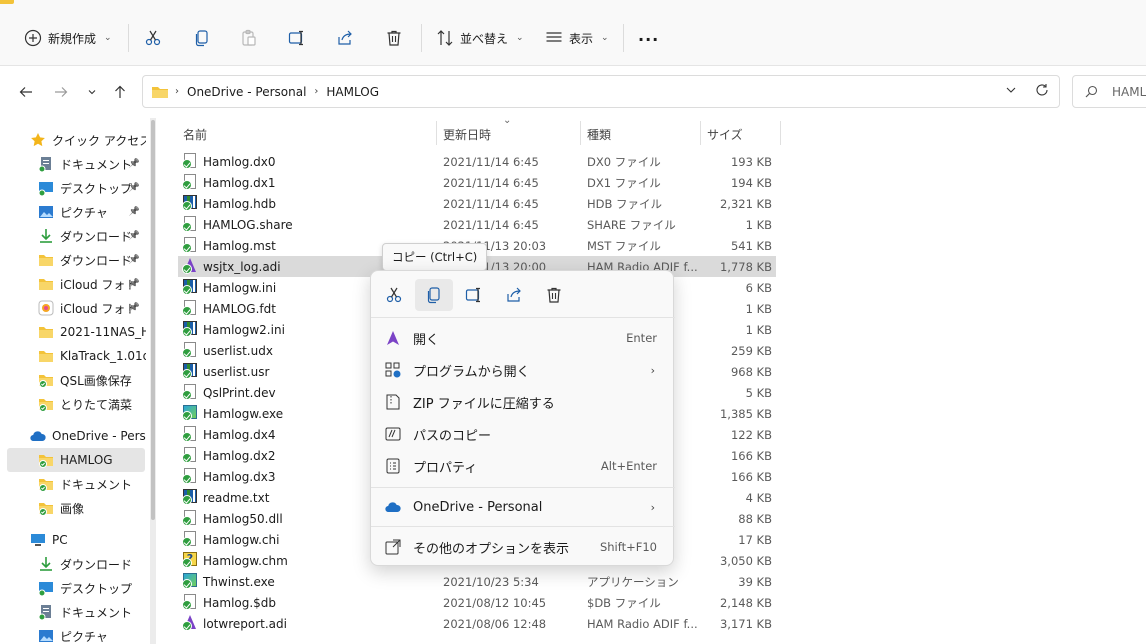  I want to click on share-button, so click(345, 38).